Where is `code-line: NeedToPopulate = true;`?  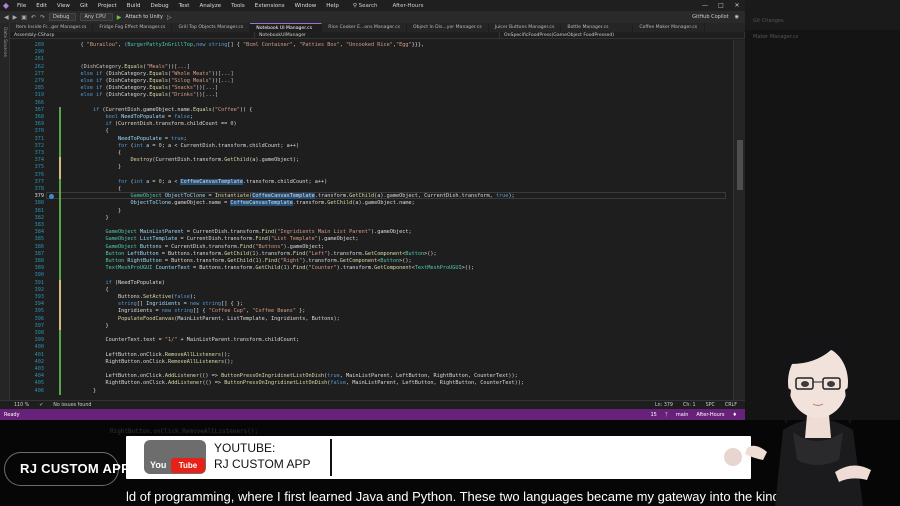
code-line: NeedToPopulate = true; is located at coordinates (127, 139).